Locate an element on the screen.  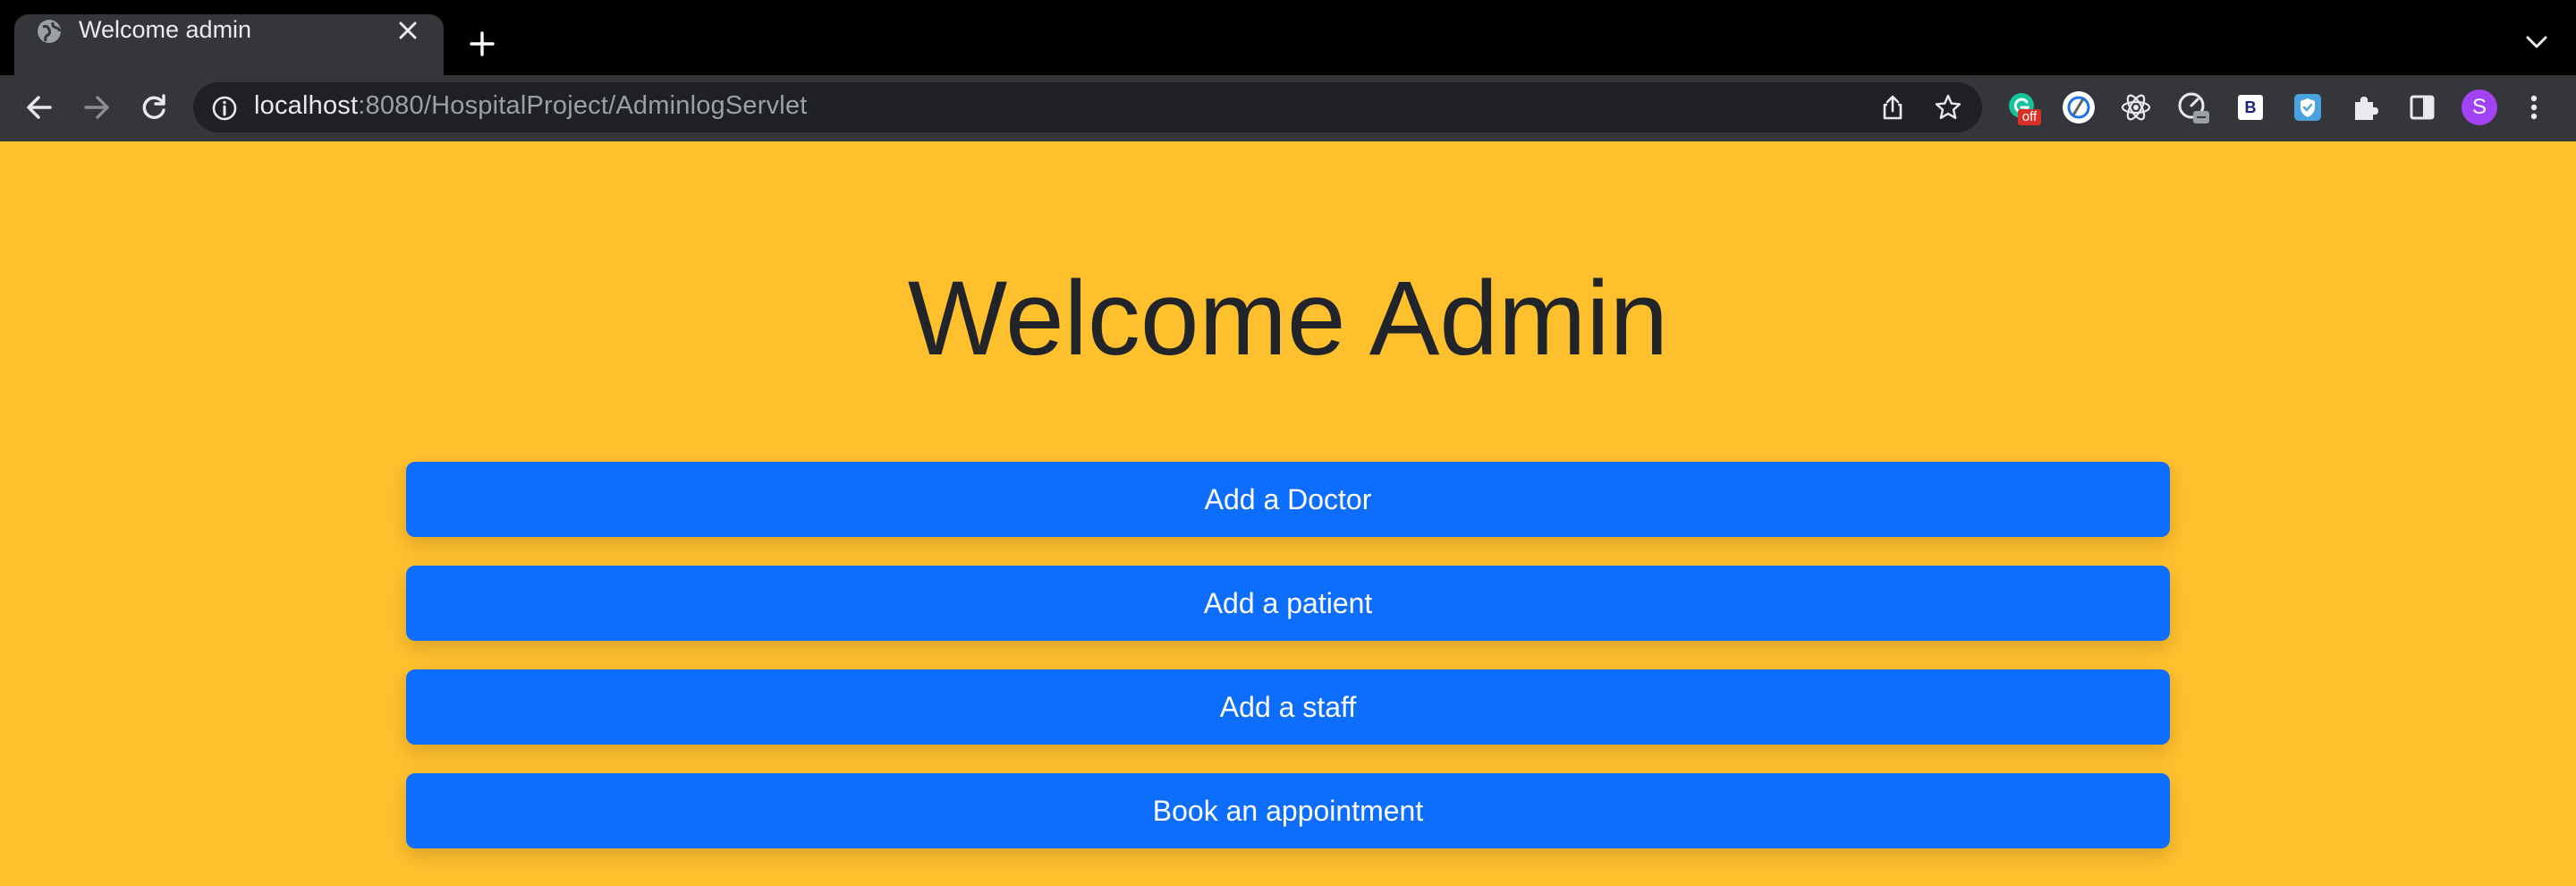
bootstrap-extension-icon: B is located at coordinates (2250, 107).